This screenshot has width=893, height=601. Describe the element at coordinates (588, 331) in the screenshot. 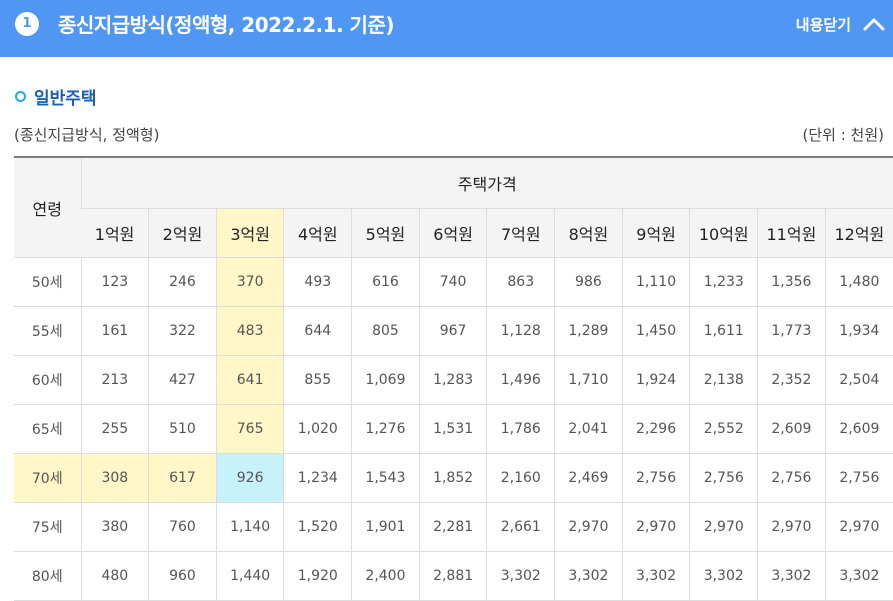

I see `value-cell: 1,289` at that location.